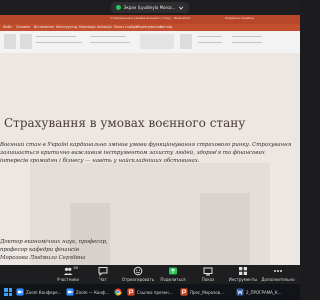 Image resolution: width=320 pixels, height=300 pixels. I want to click on show-button: Показ, so click(208, 274).